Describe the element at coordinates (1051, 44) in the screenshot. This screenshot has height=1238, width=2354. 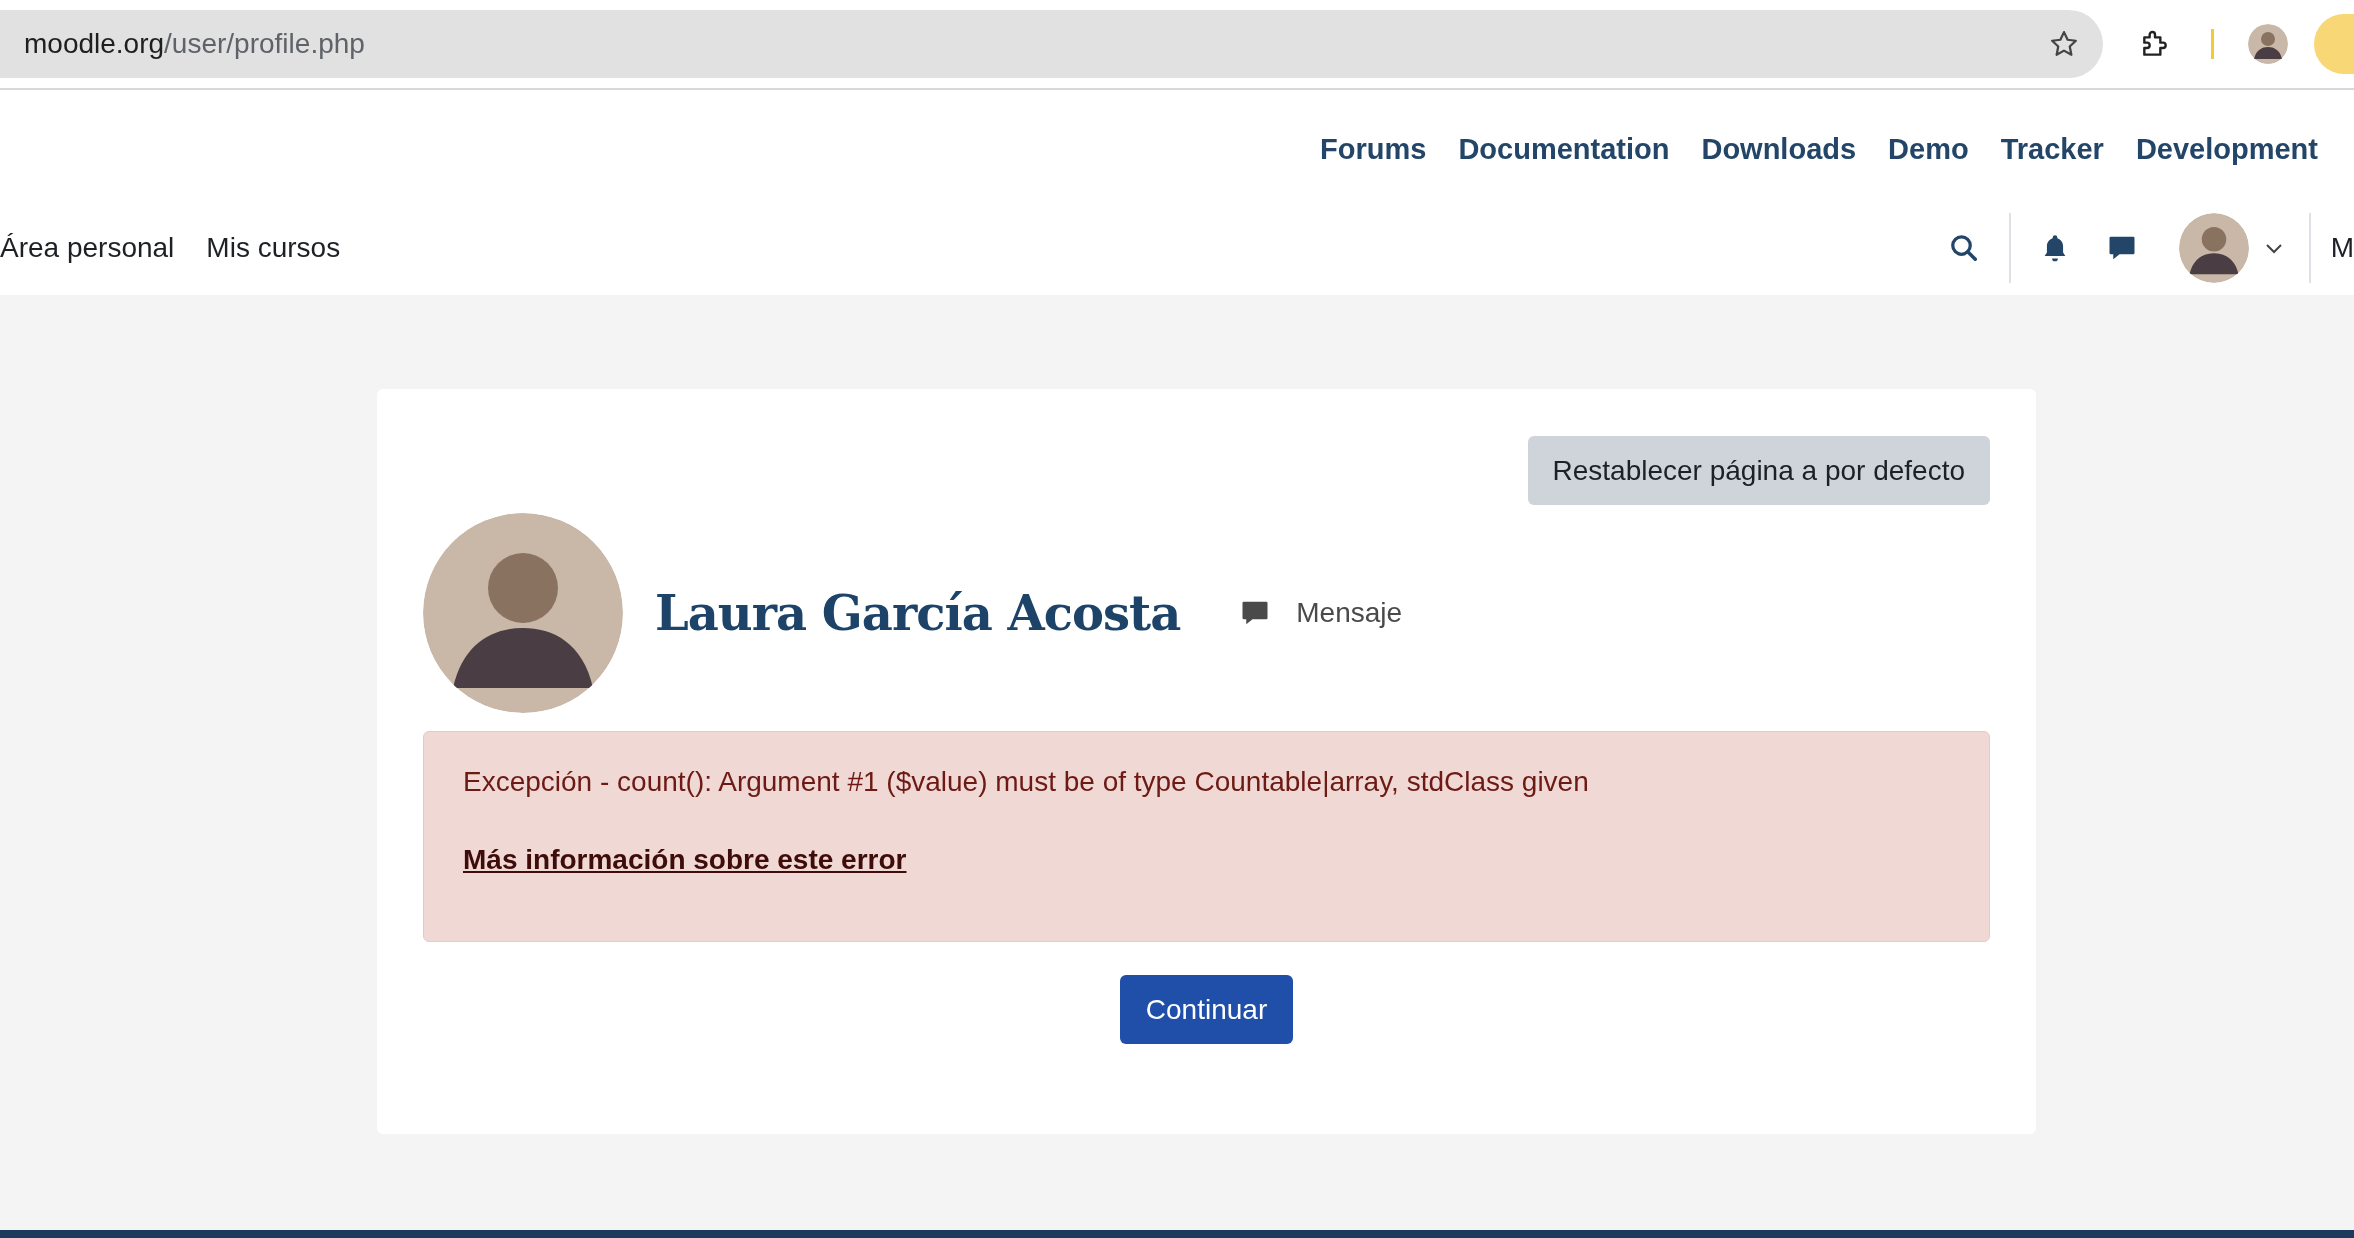
I see `address-bar: moodle.org/user/profile.php` at that location.